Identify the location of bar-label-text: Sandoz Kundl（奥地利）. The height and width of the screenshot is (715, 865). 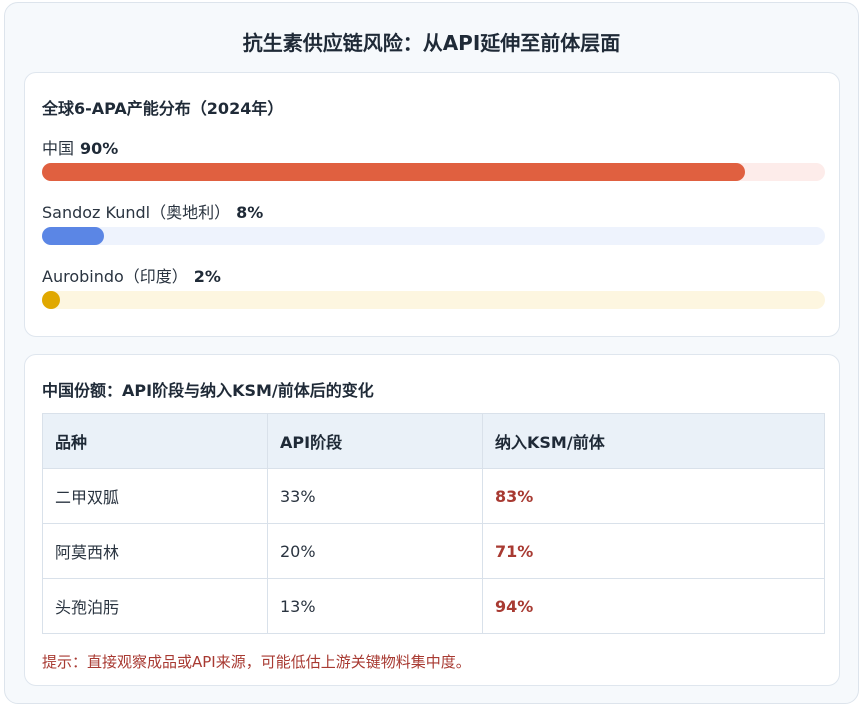
(136, 212).